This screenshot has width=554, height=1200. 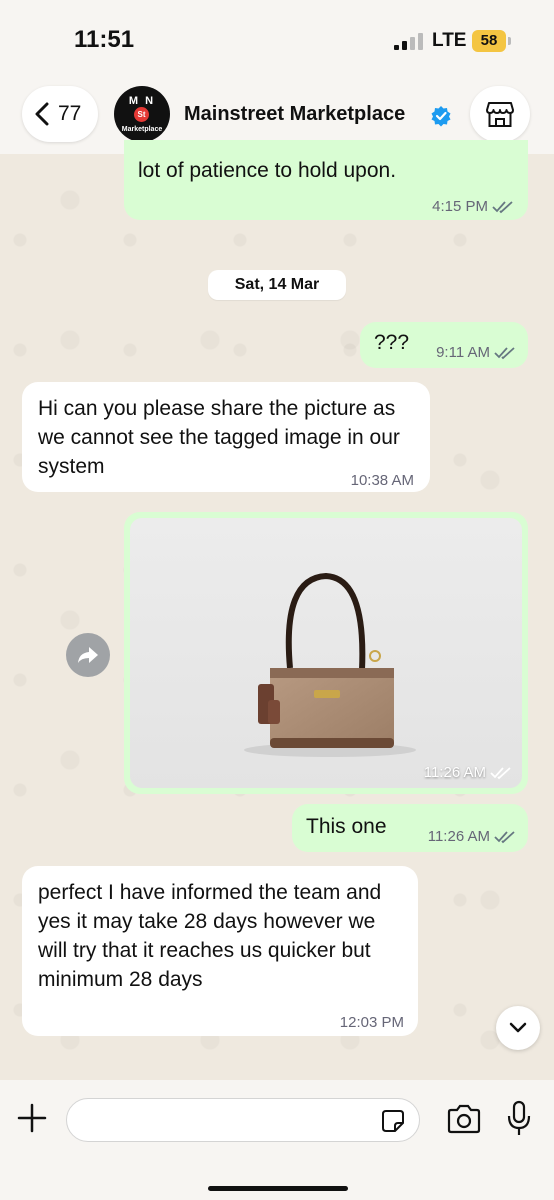 I want to click on catalog-button, so click(x=500, y=114).